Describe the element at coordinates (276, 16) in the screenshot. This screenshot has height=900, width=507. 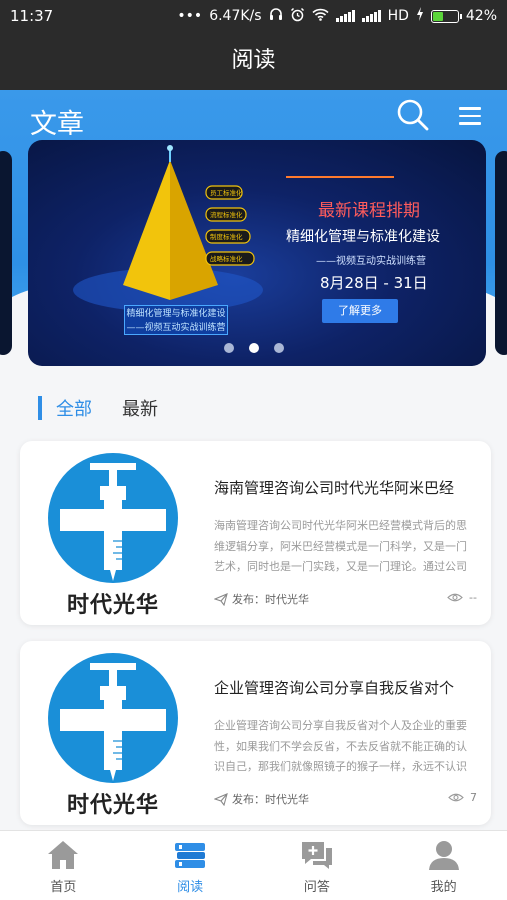
I see `headphone-icon` at that location.